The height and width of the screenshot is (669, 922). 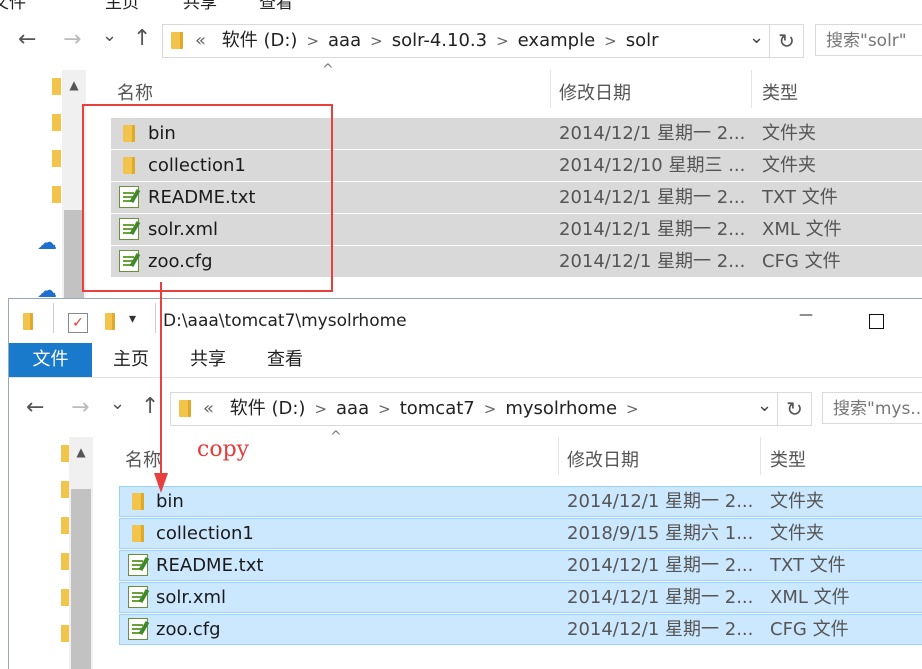 I want to click on minimize-icon: —, so click(x=806, y=315).